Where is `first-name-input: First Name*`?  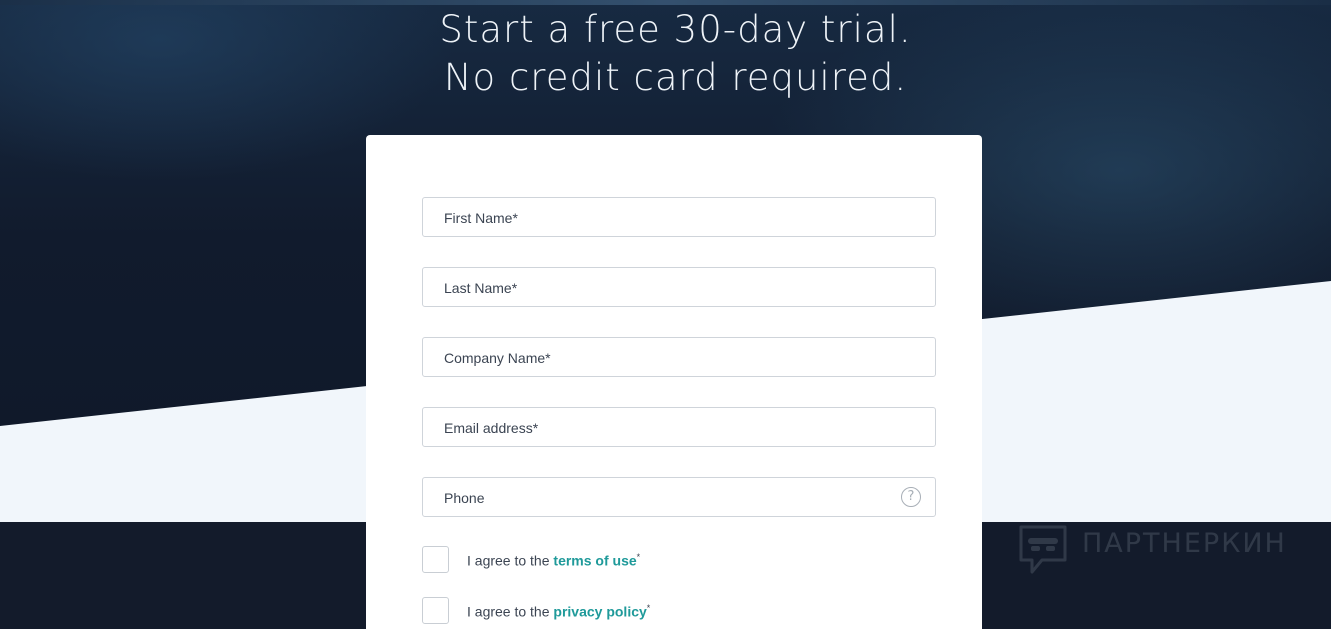 first-name-input: First Name* is located at coordinates (679, 217).